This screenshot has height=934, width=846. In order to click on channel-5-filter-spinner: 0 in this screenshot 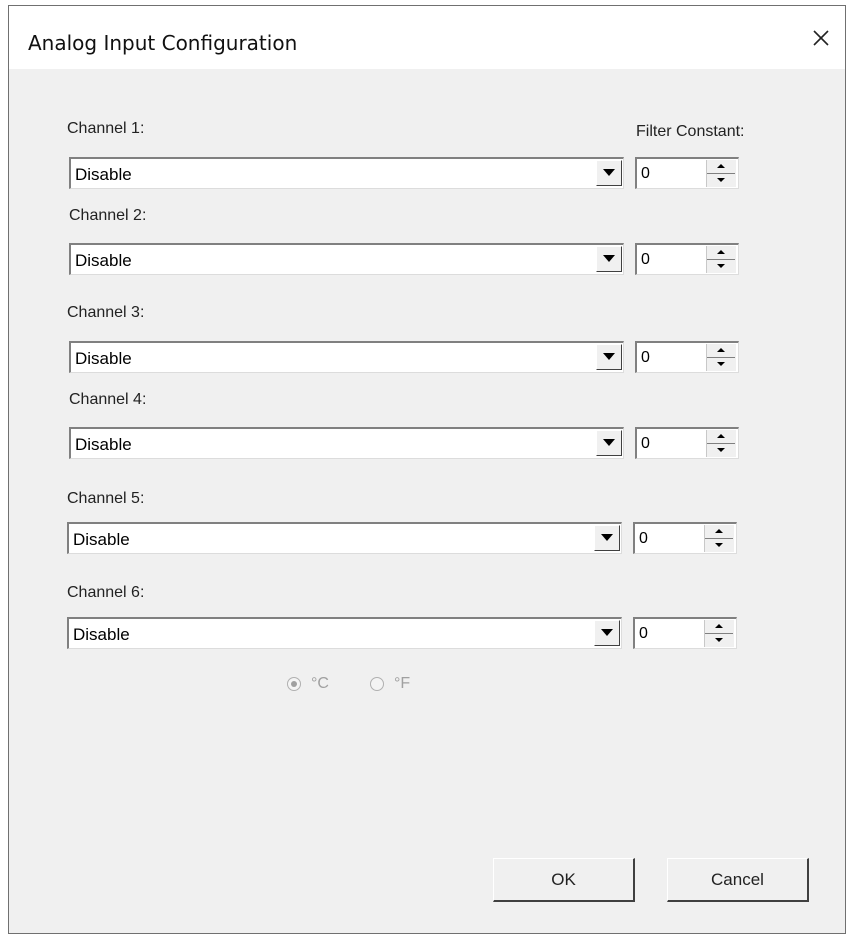, I will do `click(685, 538)`.